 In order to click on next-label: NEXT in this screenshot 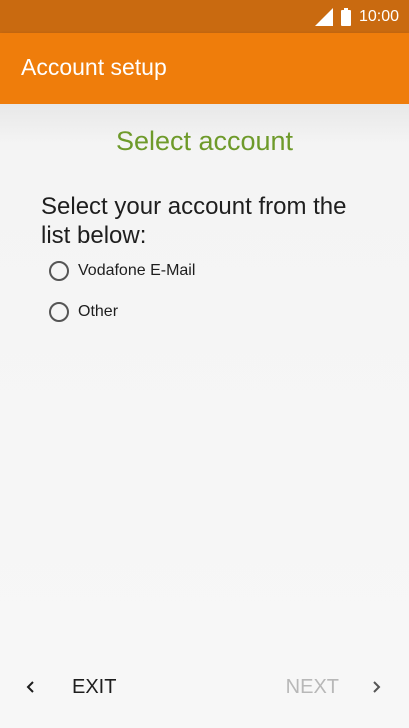, I will do `click(312, 686)`.